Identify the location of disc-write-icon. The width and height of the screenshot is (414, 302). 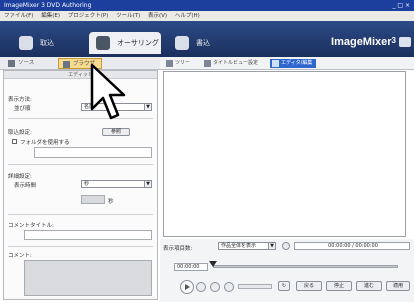
(182, 43).